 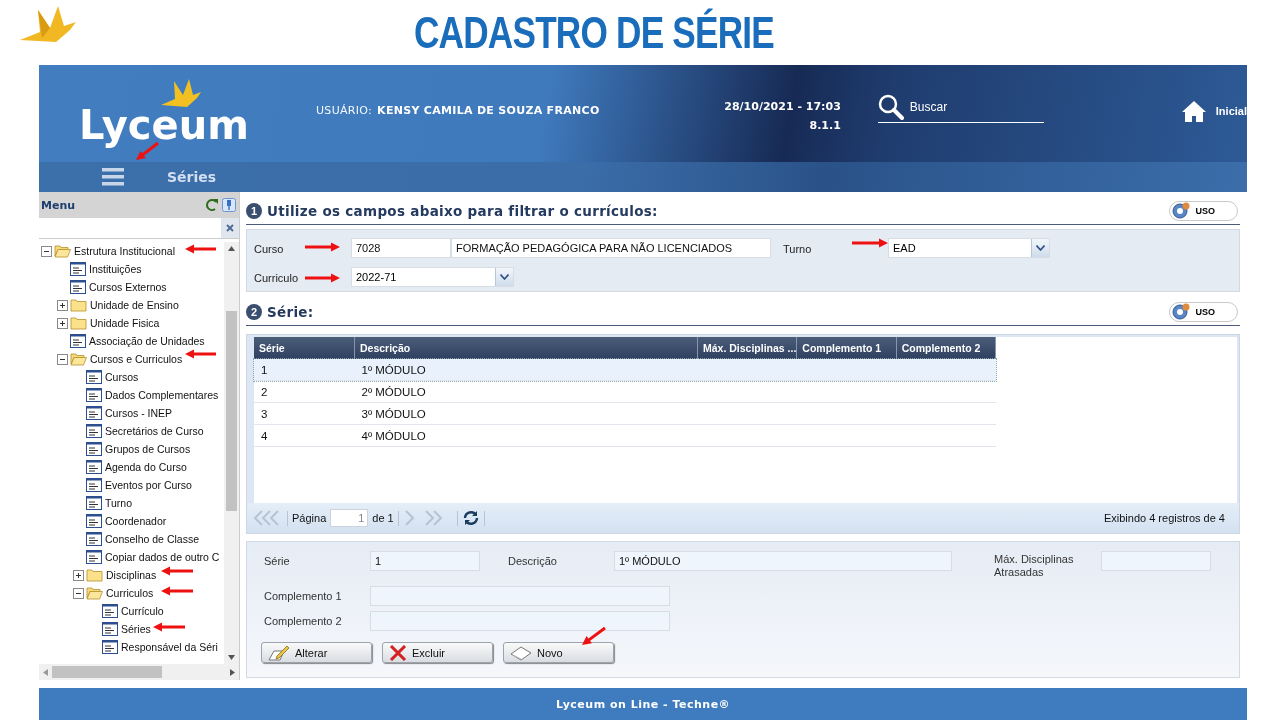 I want to click on tree-item: Conselho de Classe, so click(x=152, y=539).